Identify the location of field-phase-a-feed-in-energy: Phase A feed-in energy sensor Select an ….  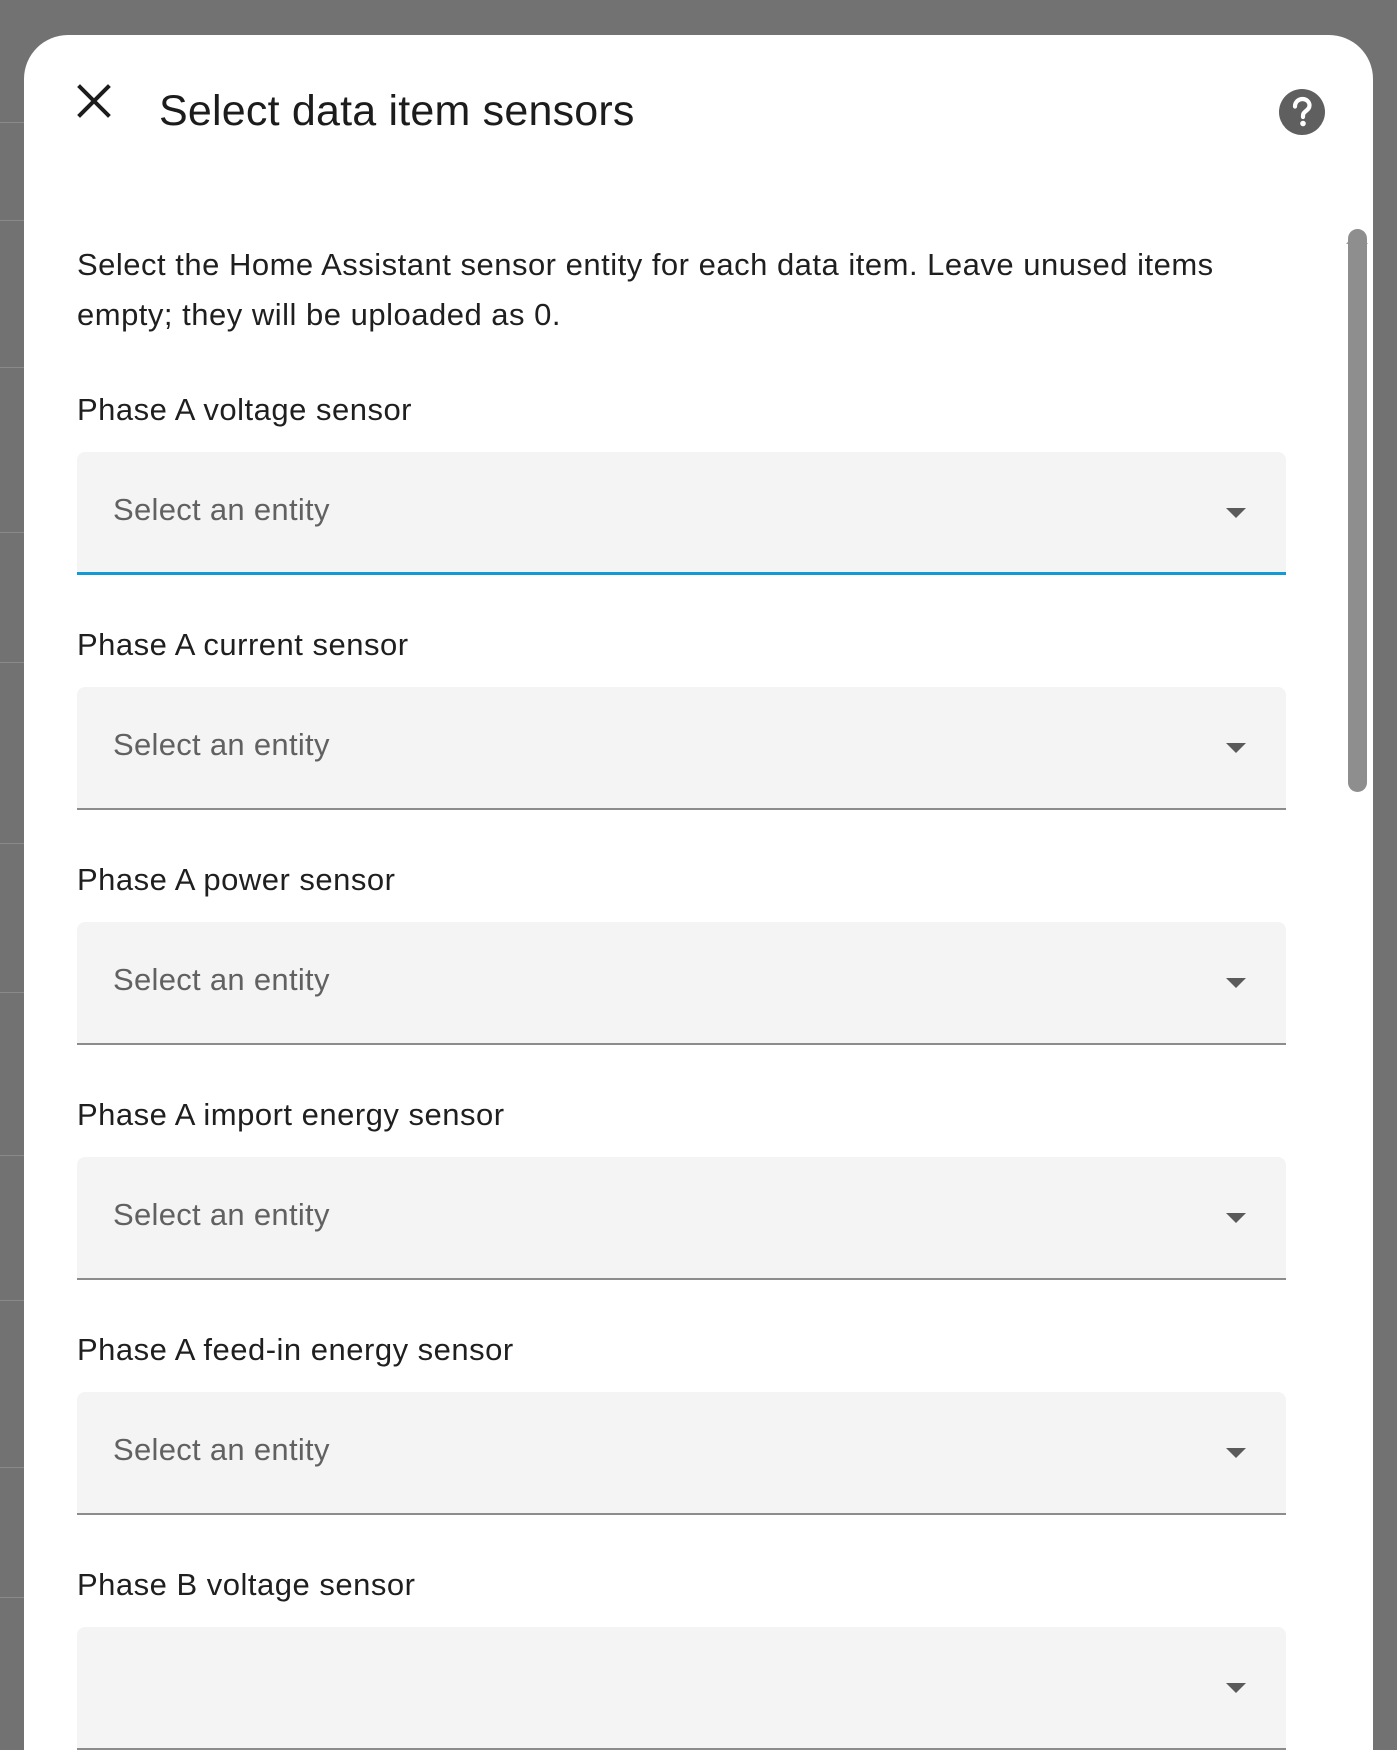
(682, 1423).